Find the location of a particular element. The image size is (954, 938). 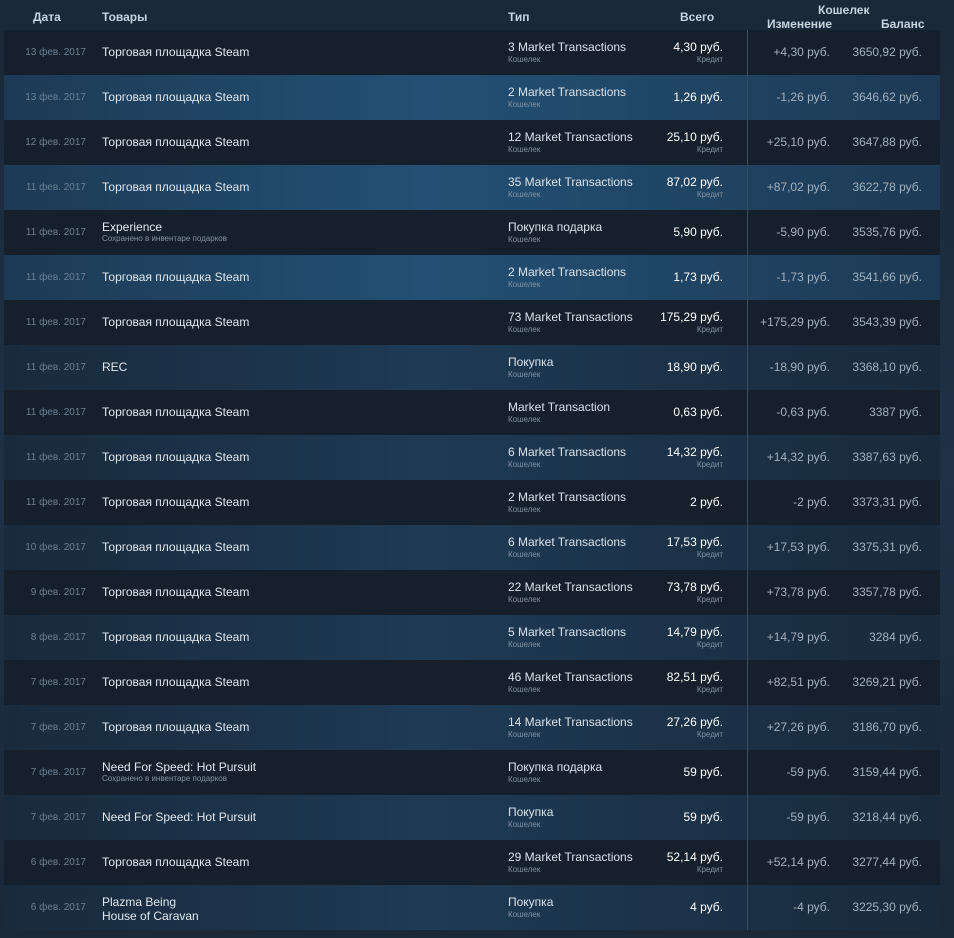

row-item-name: REC is located at coordinates (114, 367).